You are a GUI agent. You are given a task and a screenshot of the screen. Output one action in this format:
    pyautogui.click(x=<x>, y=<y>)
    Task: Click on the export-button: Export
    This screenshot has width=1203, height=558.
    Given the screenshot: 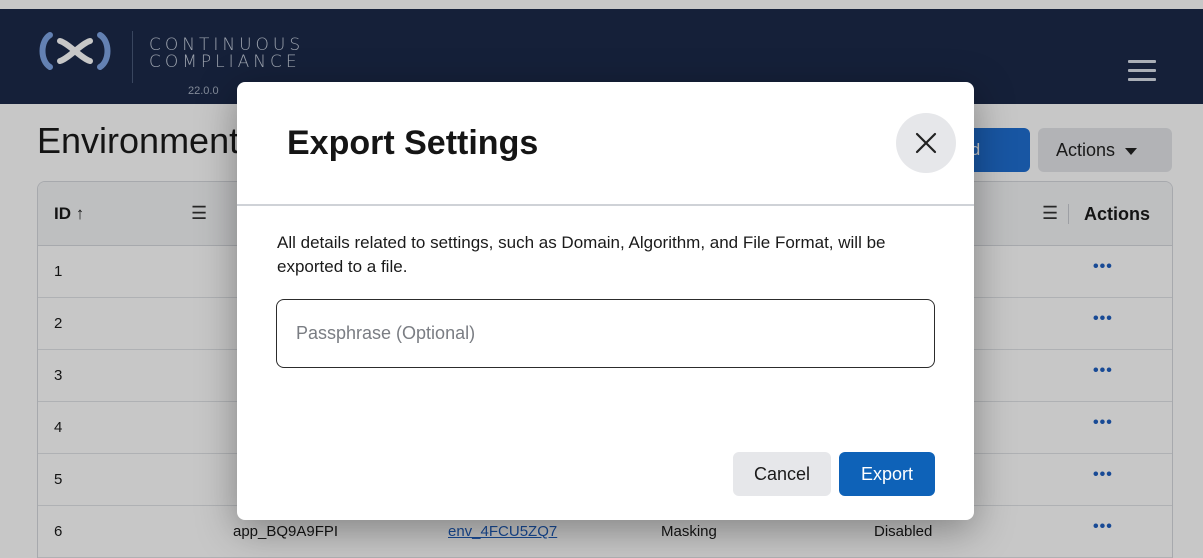 What is the action you would take?
    pyautogui.click(x=887, y=474)
    